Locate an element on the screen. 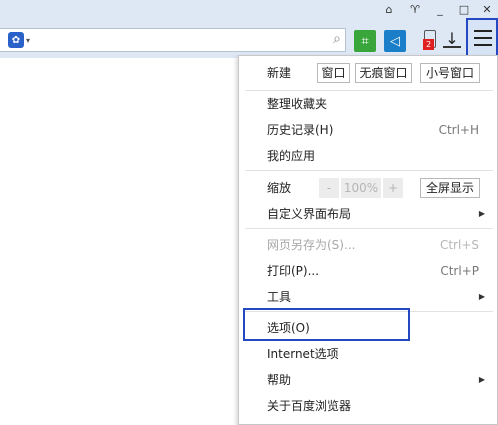 The height and width of the screenshot is (425, 498). home-icon: ⌂ is located at coordinates (389, 9).